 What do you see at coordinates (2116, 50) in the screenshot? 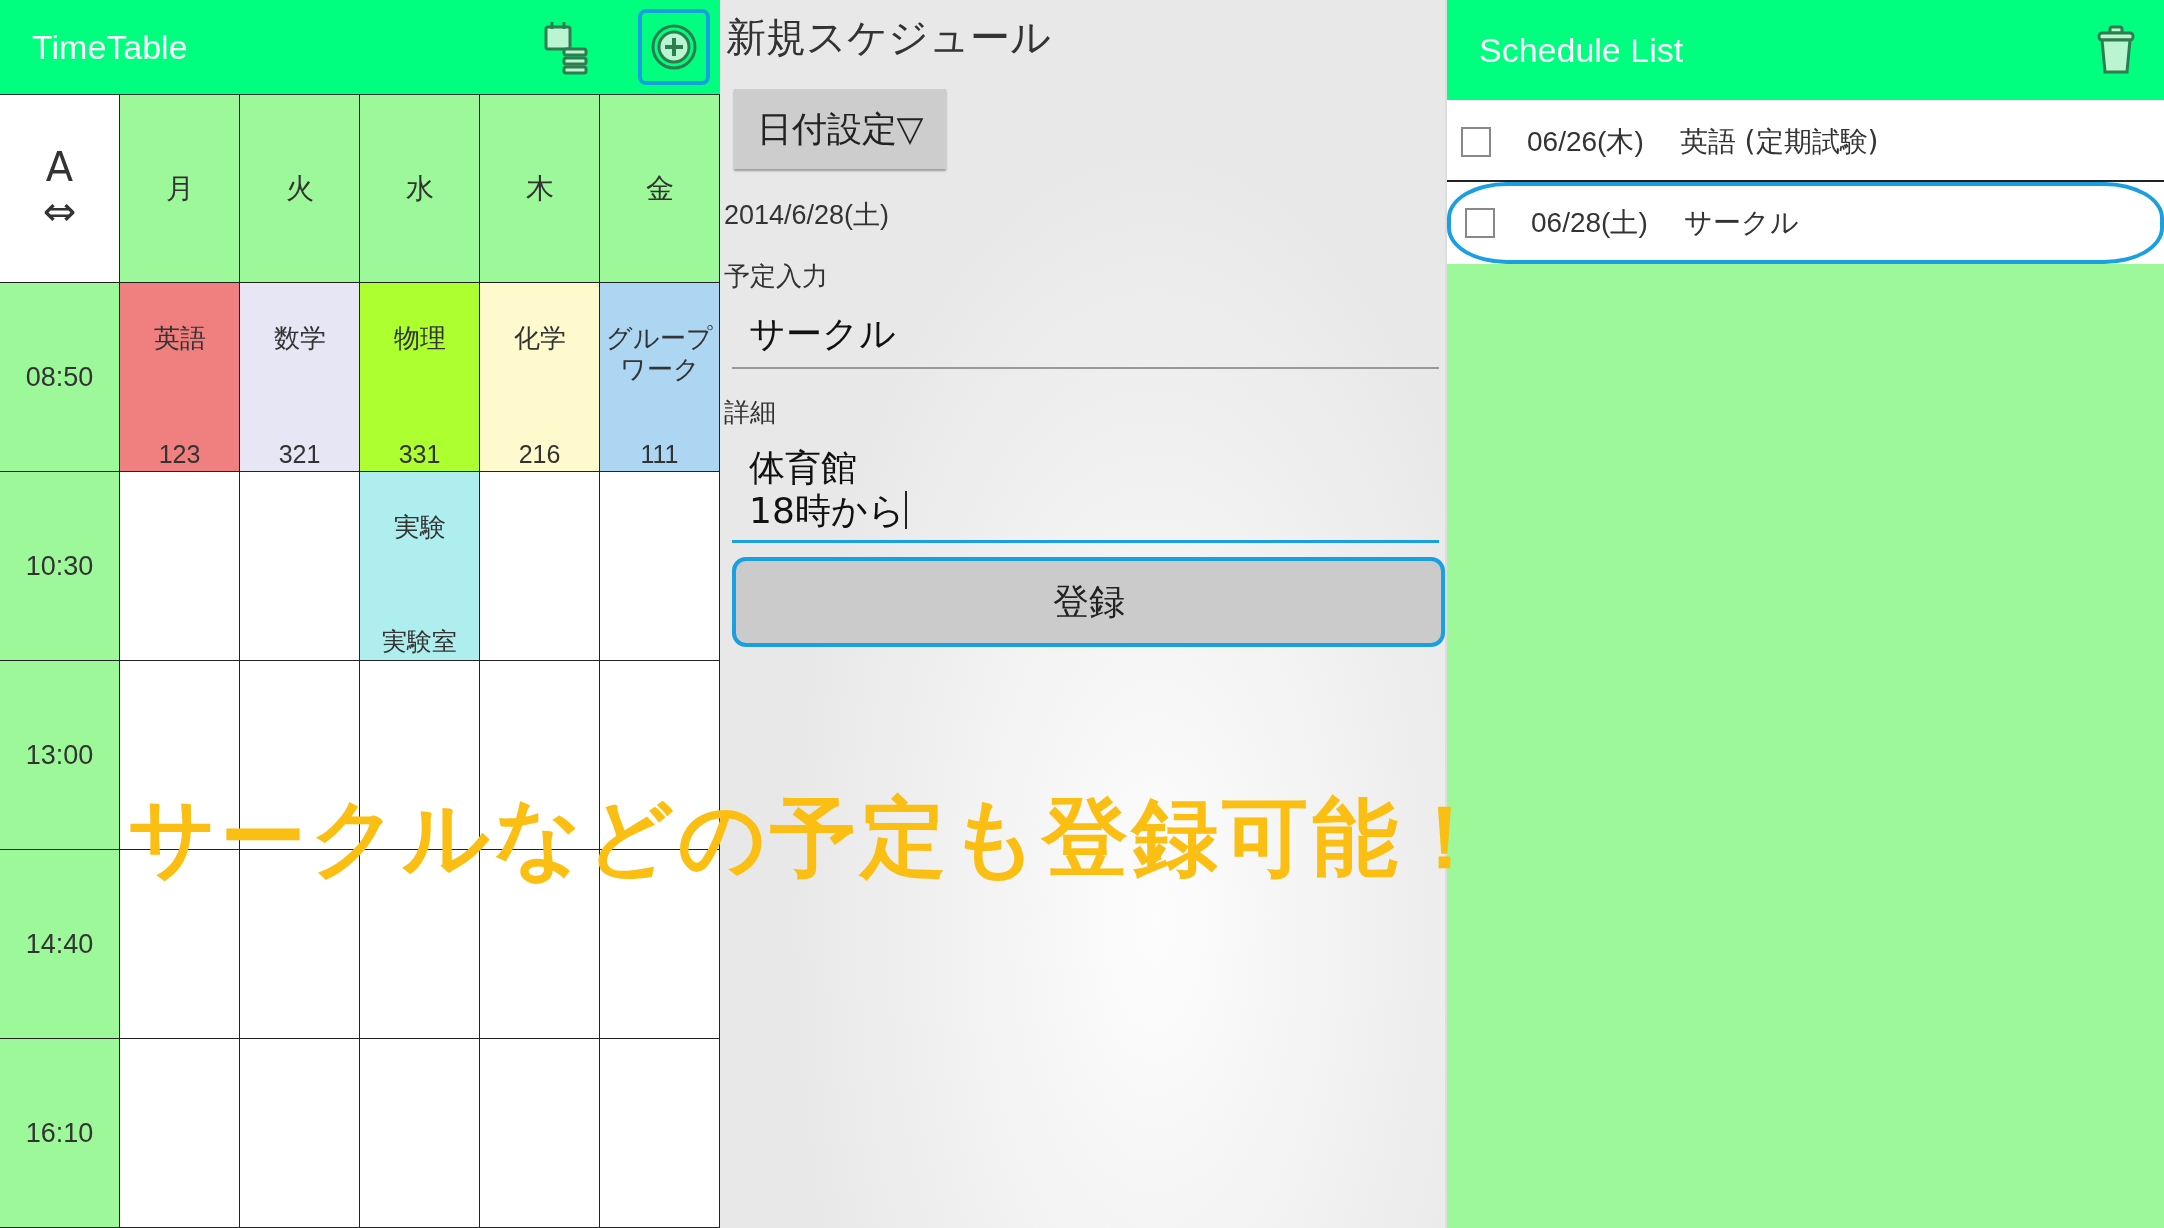
I see `trash-icon` at bounding box center [2116, 50].